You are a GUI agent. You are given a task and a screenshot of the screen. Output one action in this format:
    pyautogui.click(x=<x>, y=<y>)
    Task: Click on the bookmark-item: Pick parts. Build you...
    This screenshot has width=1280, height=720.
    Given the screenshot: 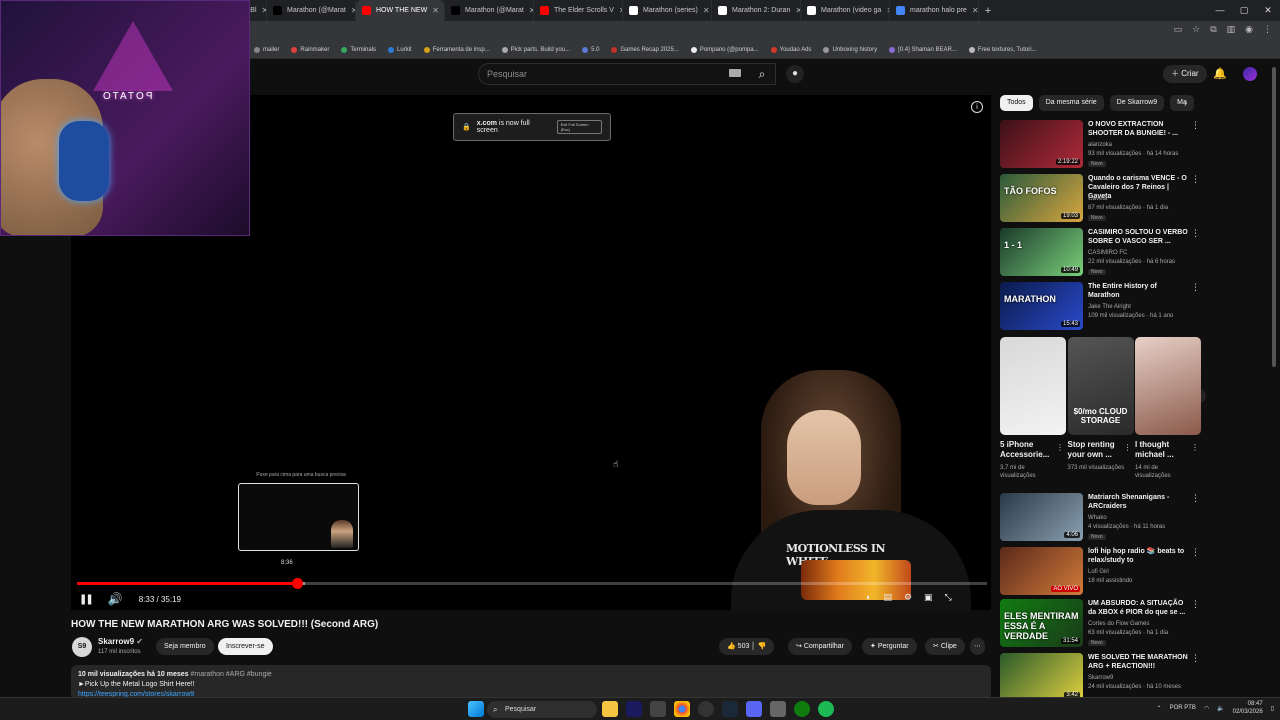 What is the action you would take?
    pyautogui.click(x=536, y=49)
    